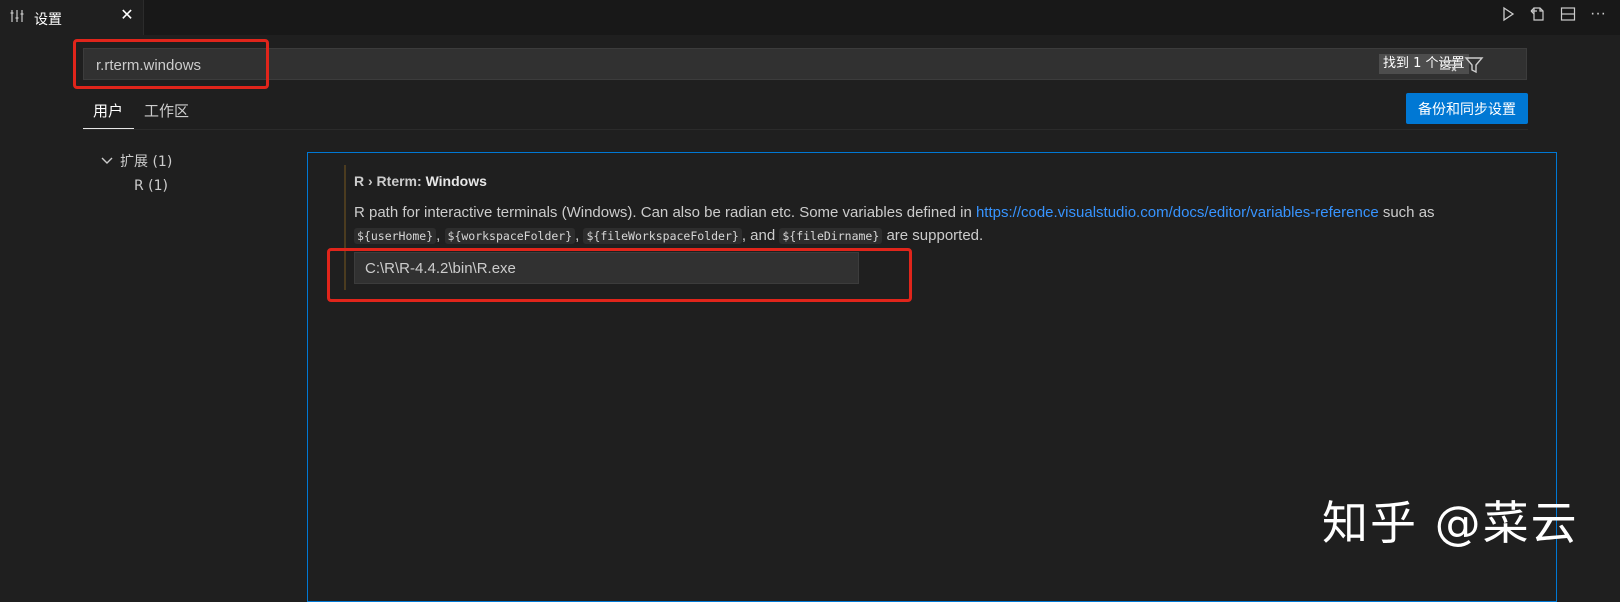 Image resolution: width=1620 pixels, height=602 pixels. Describe the element at coordinates (1450, 523) in the screenshot. I see `watermark: 知乎 @菜云` at that location.